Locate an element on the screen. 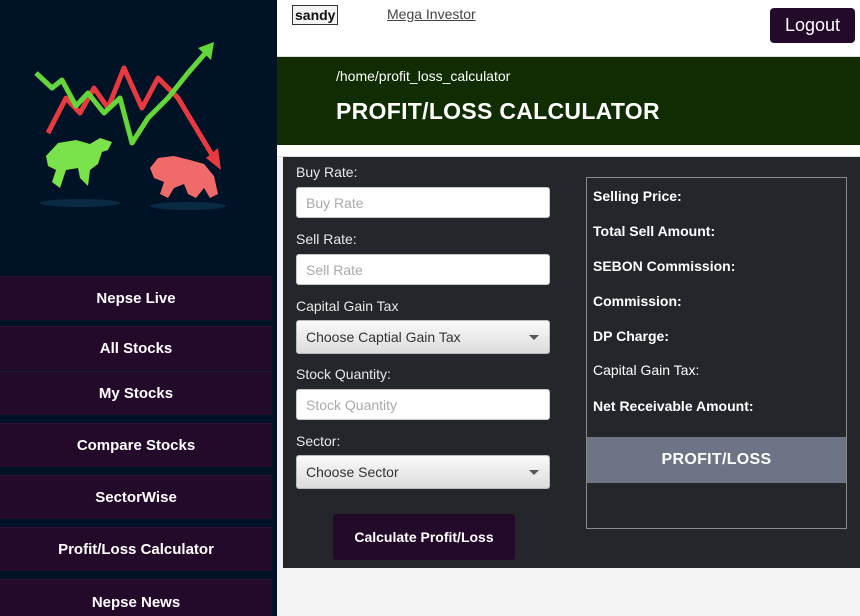 Image resolution: width=860 pixels, height=616 pixels. capital-gain-tax-label: Capital Gain Tax is located at coordinates (347, 306).